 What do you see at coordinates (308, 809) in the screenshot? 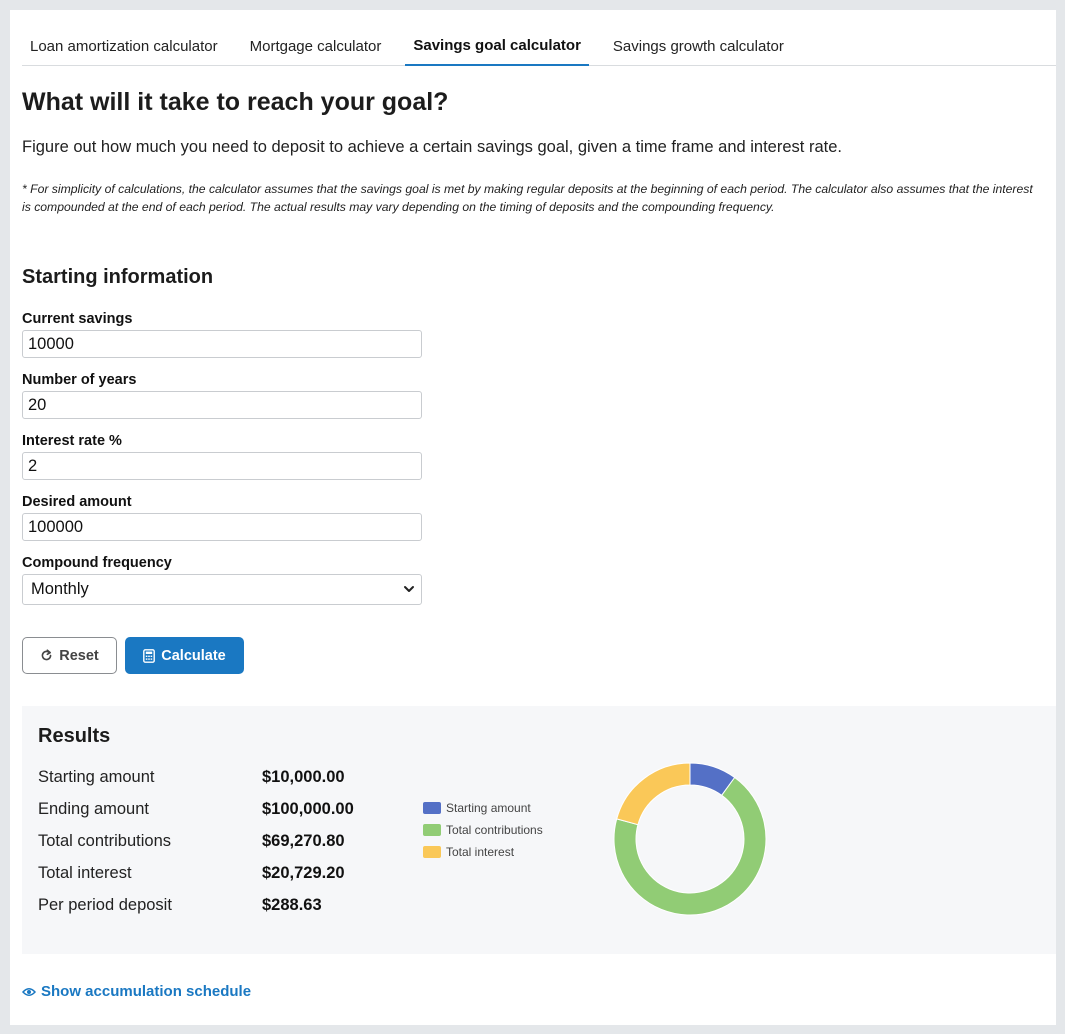
I see `result-value: $100,000.00` at bounding box center [308, 809].